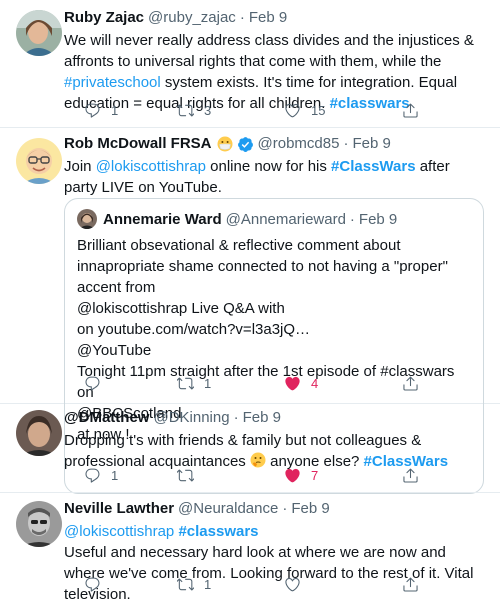 This screenshot has height=606, width=500. What do you see at coordinates (245, 144) in the screenshot?
I see `verified-badge-icon` at bounding box center [245, 144].